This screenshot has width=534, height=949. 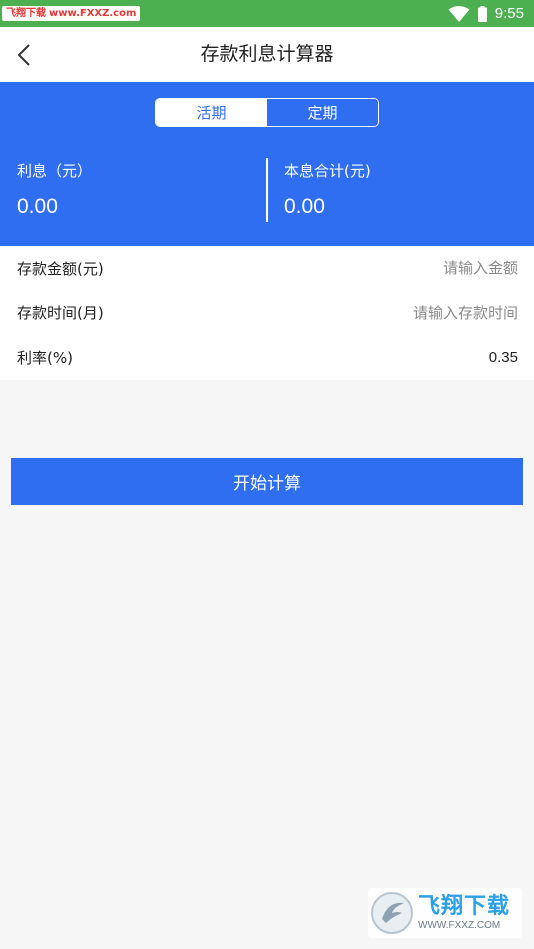 I want to click on total-label: 本息合计(元), so click(x=327, y=171).